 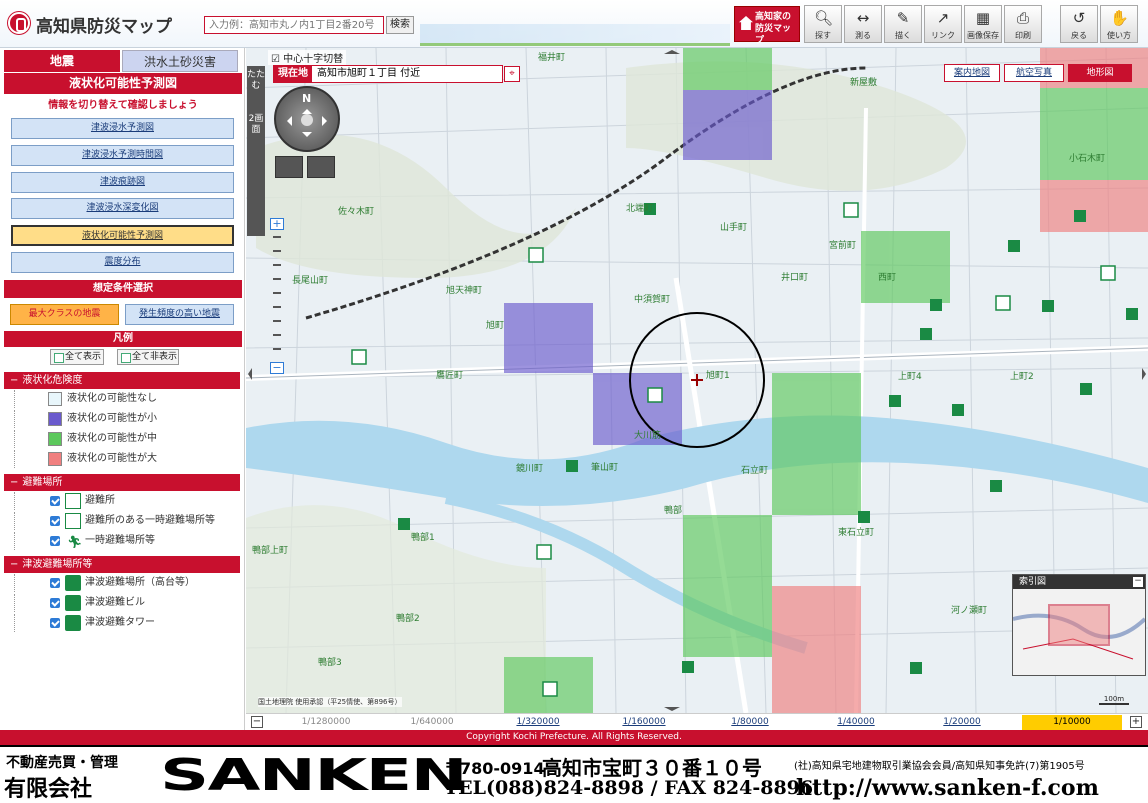 I want to click on place-label: 西町, so click(x=887, y=277).